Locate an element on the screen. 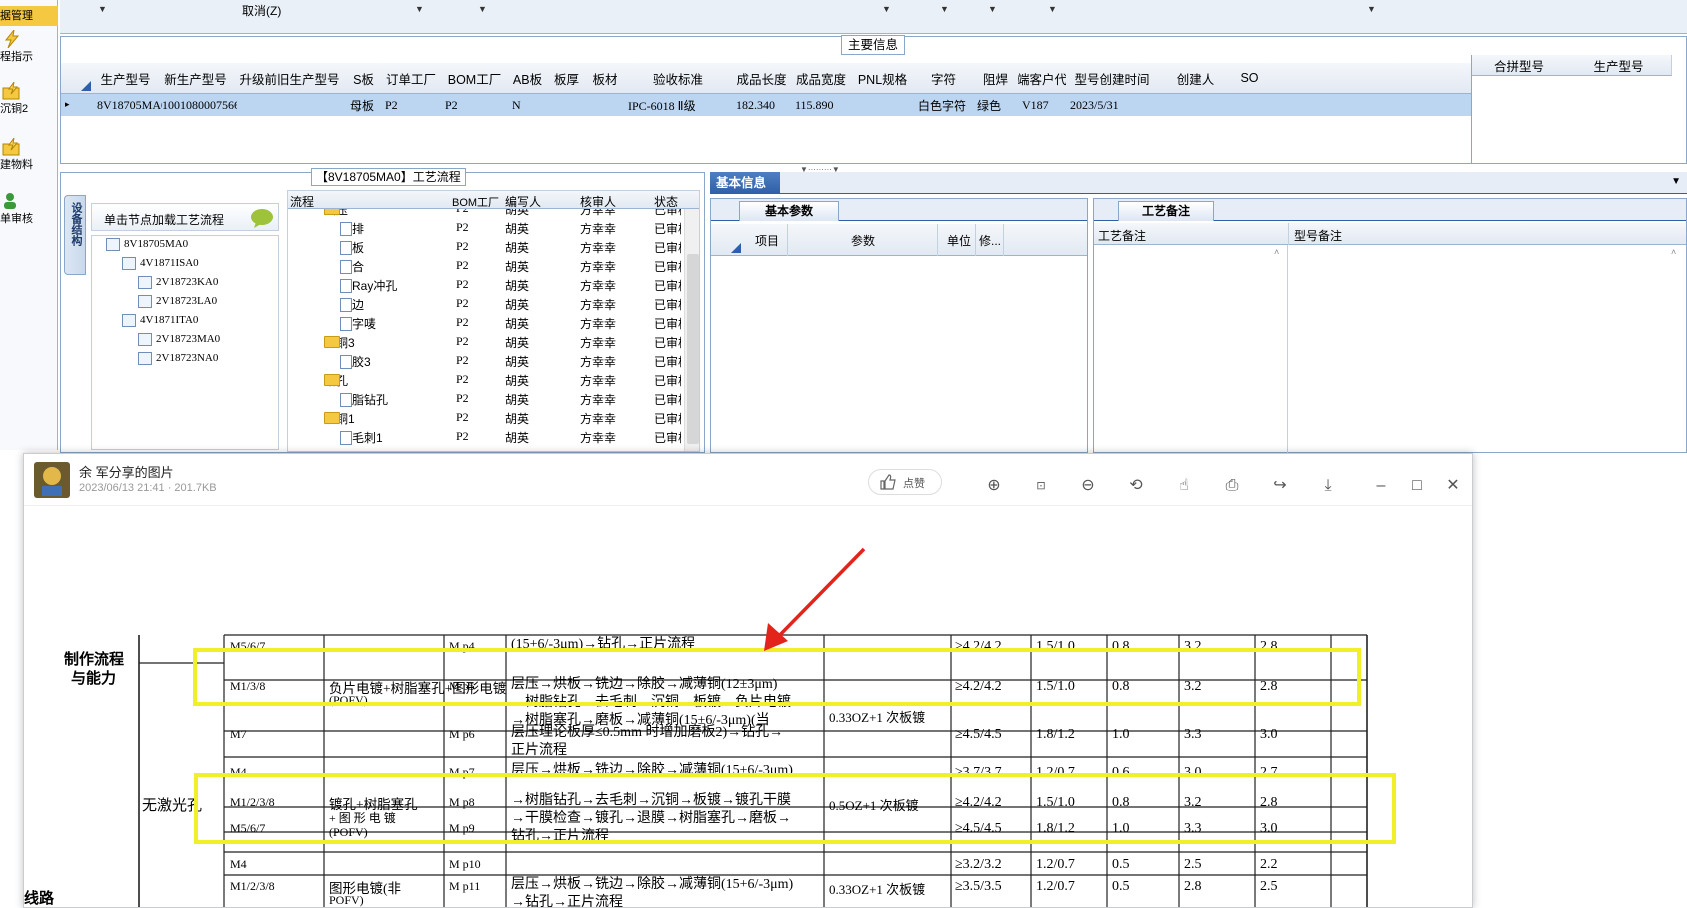  download-icon: ⤓ is located at coordinates (1328, 486).